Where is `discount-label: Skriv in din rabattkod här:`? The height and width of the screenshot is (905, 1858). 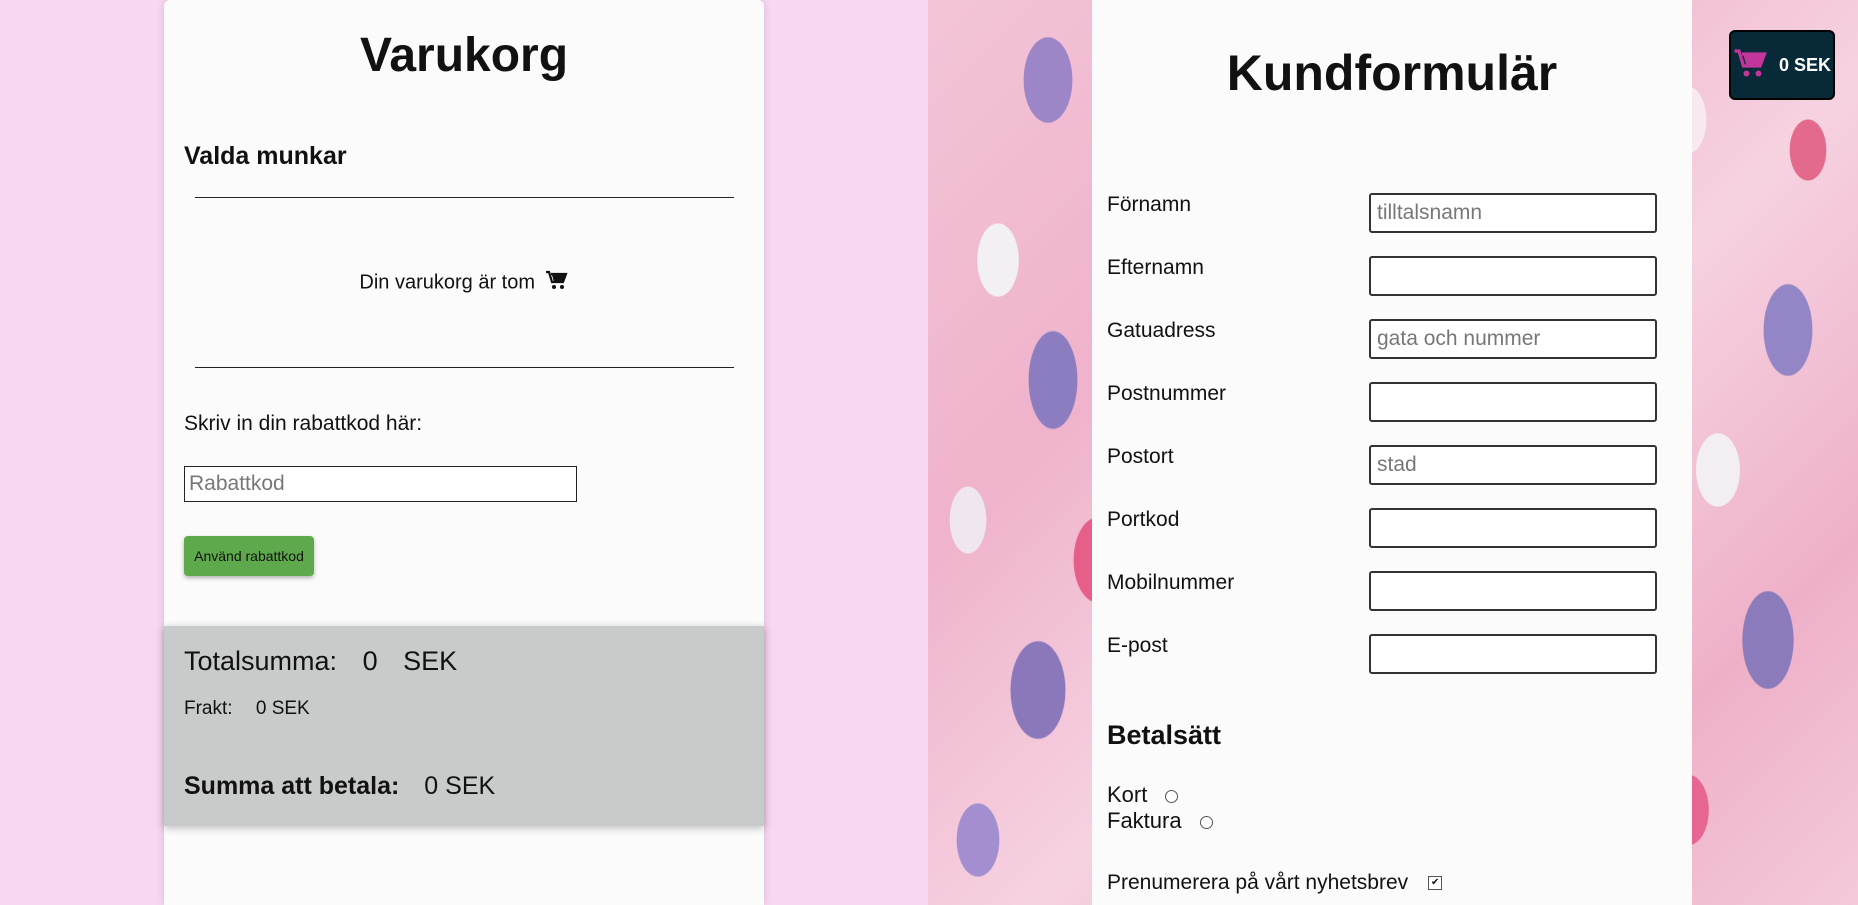
discount-label: Skriv in din rabattkod här: is located at coordinates (303, 423).